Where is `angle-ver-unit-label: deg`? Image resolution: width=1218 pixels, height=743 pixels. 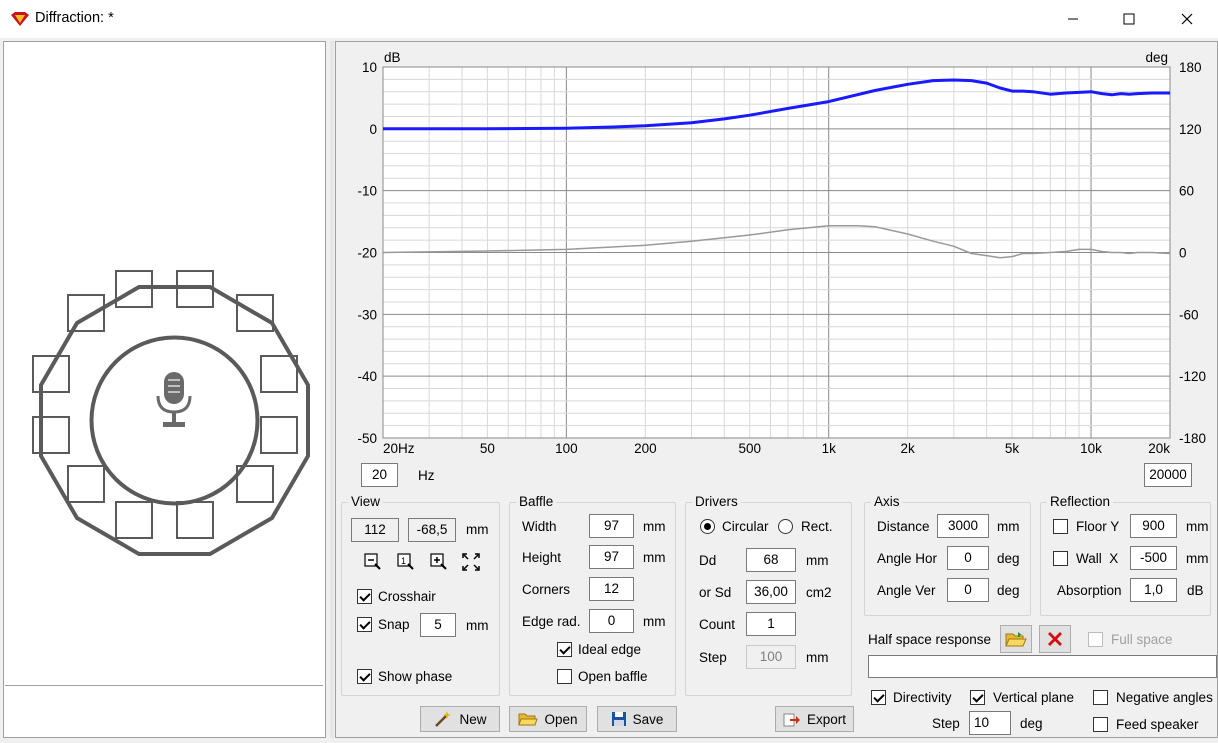
angle-ver-unit-label: deg is located at coordinates (1008, 590).